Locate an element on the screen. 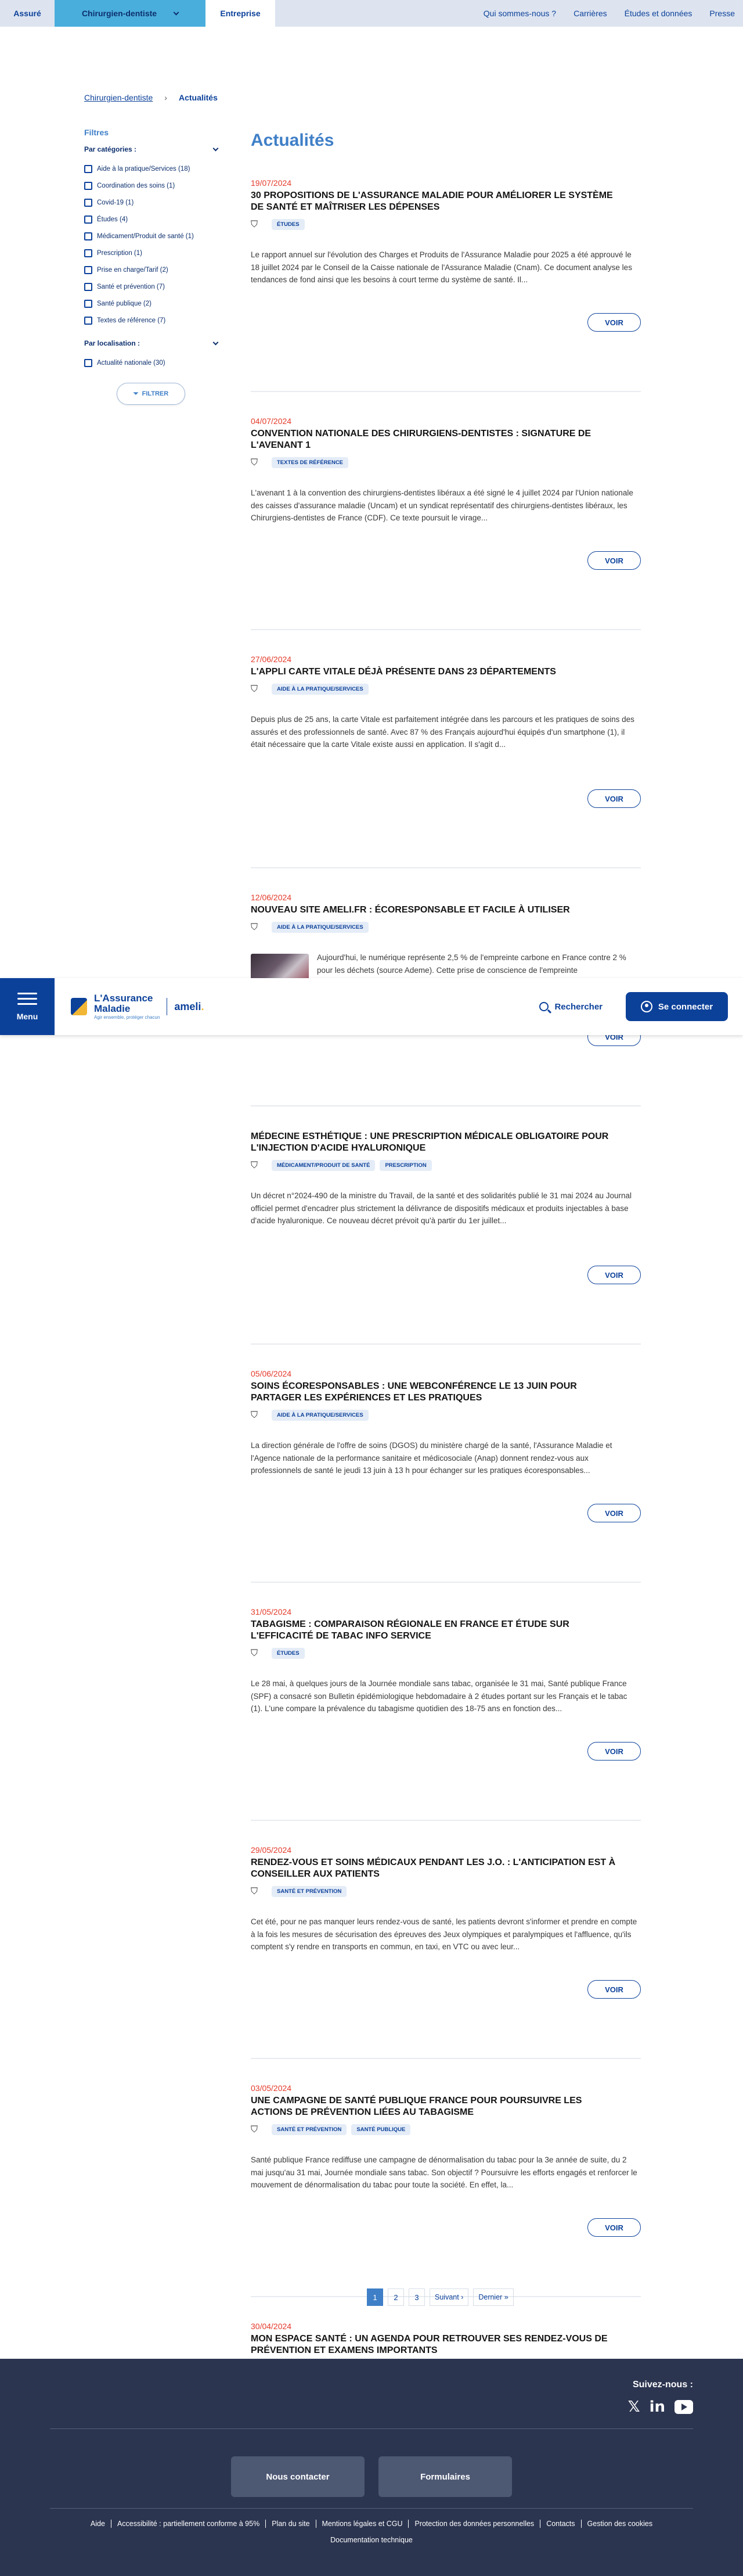 This screenshot has width=743, height=2576. article-date: 29/05/2024 is located at coordinates (271, 1850).